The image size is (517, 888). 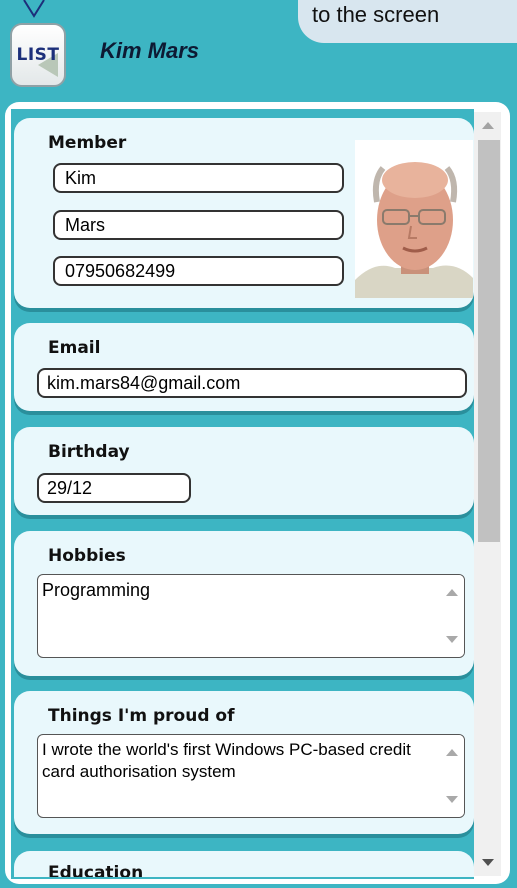 I want to click on scrollbar-thumb, so click(x=489, y=341).